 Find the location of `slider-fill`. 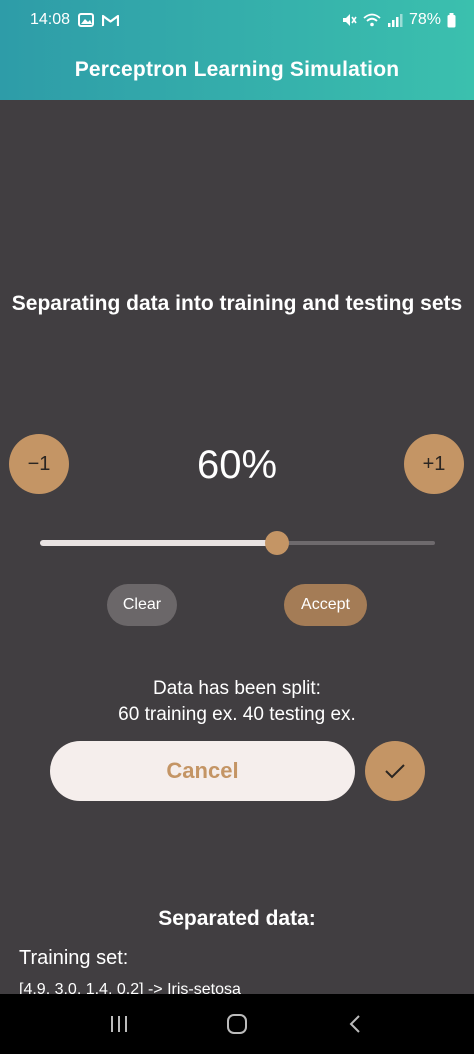

slider-fill is located at coordinates (158, 543).